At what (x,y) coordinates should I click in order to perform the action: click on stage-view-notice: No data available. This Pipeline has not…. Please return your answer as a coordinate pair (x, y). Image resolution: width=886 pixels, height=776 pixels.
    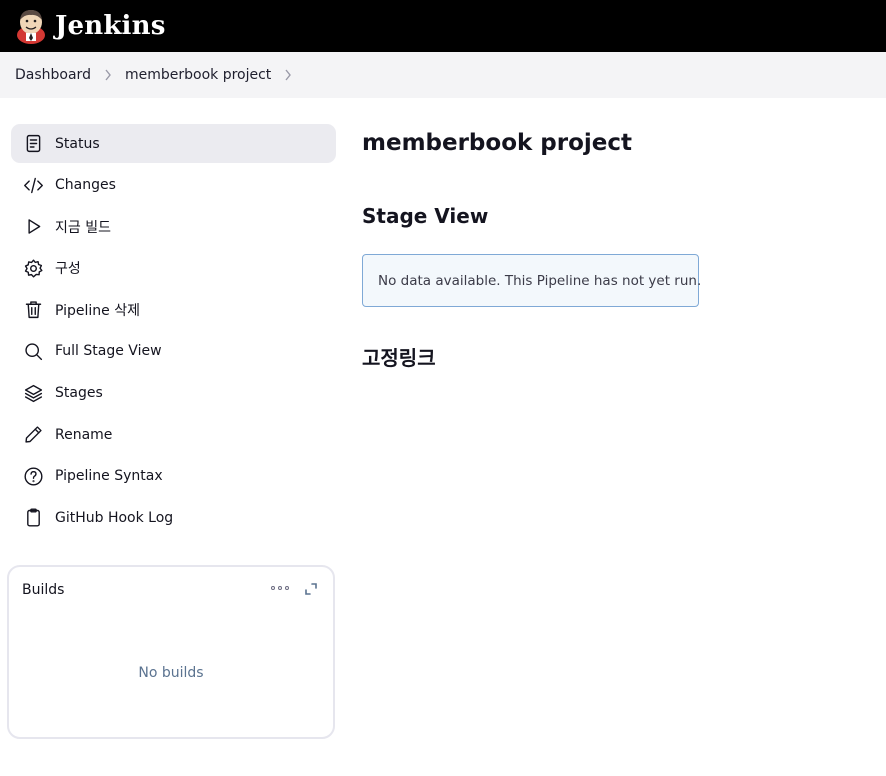
    Looking at the image, I should click on (531, 280).